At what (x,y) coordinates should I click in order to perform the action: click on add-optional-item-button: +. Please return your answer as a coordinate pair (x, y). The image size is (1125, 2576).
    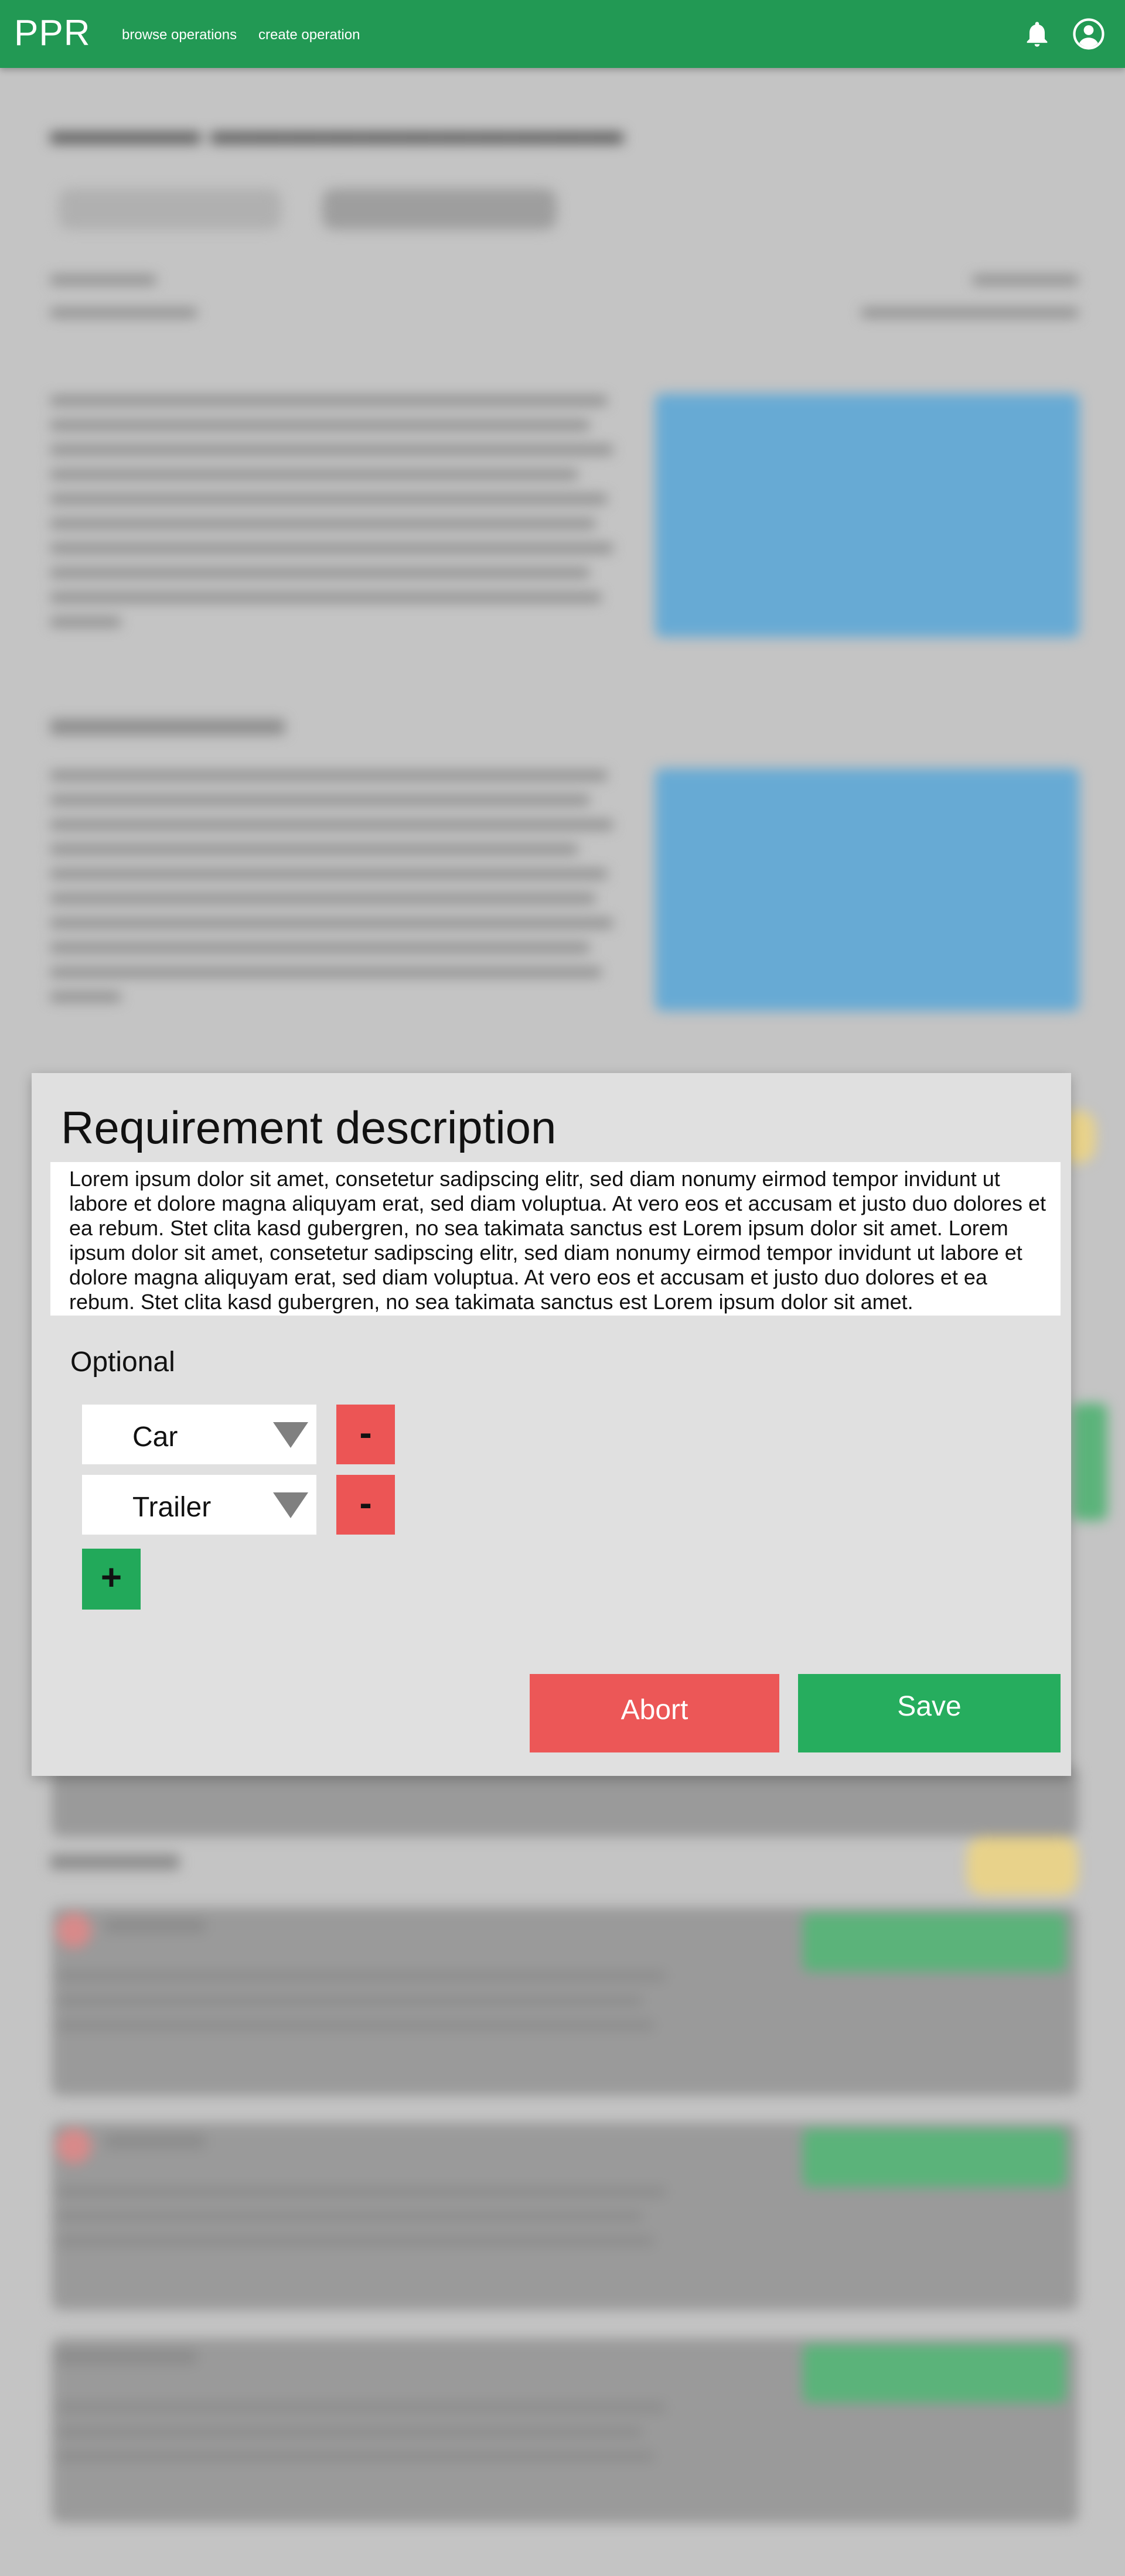
    Looking at the image, I should click on (112, 1579).